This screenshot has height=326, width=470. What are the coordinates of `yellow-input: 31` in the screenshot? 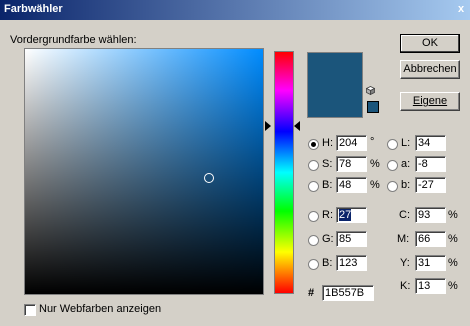 It's located at (430, 263).